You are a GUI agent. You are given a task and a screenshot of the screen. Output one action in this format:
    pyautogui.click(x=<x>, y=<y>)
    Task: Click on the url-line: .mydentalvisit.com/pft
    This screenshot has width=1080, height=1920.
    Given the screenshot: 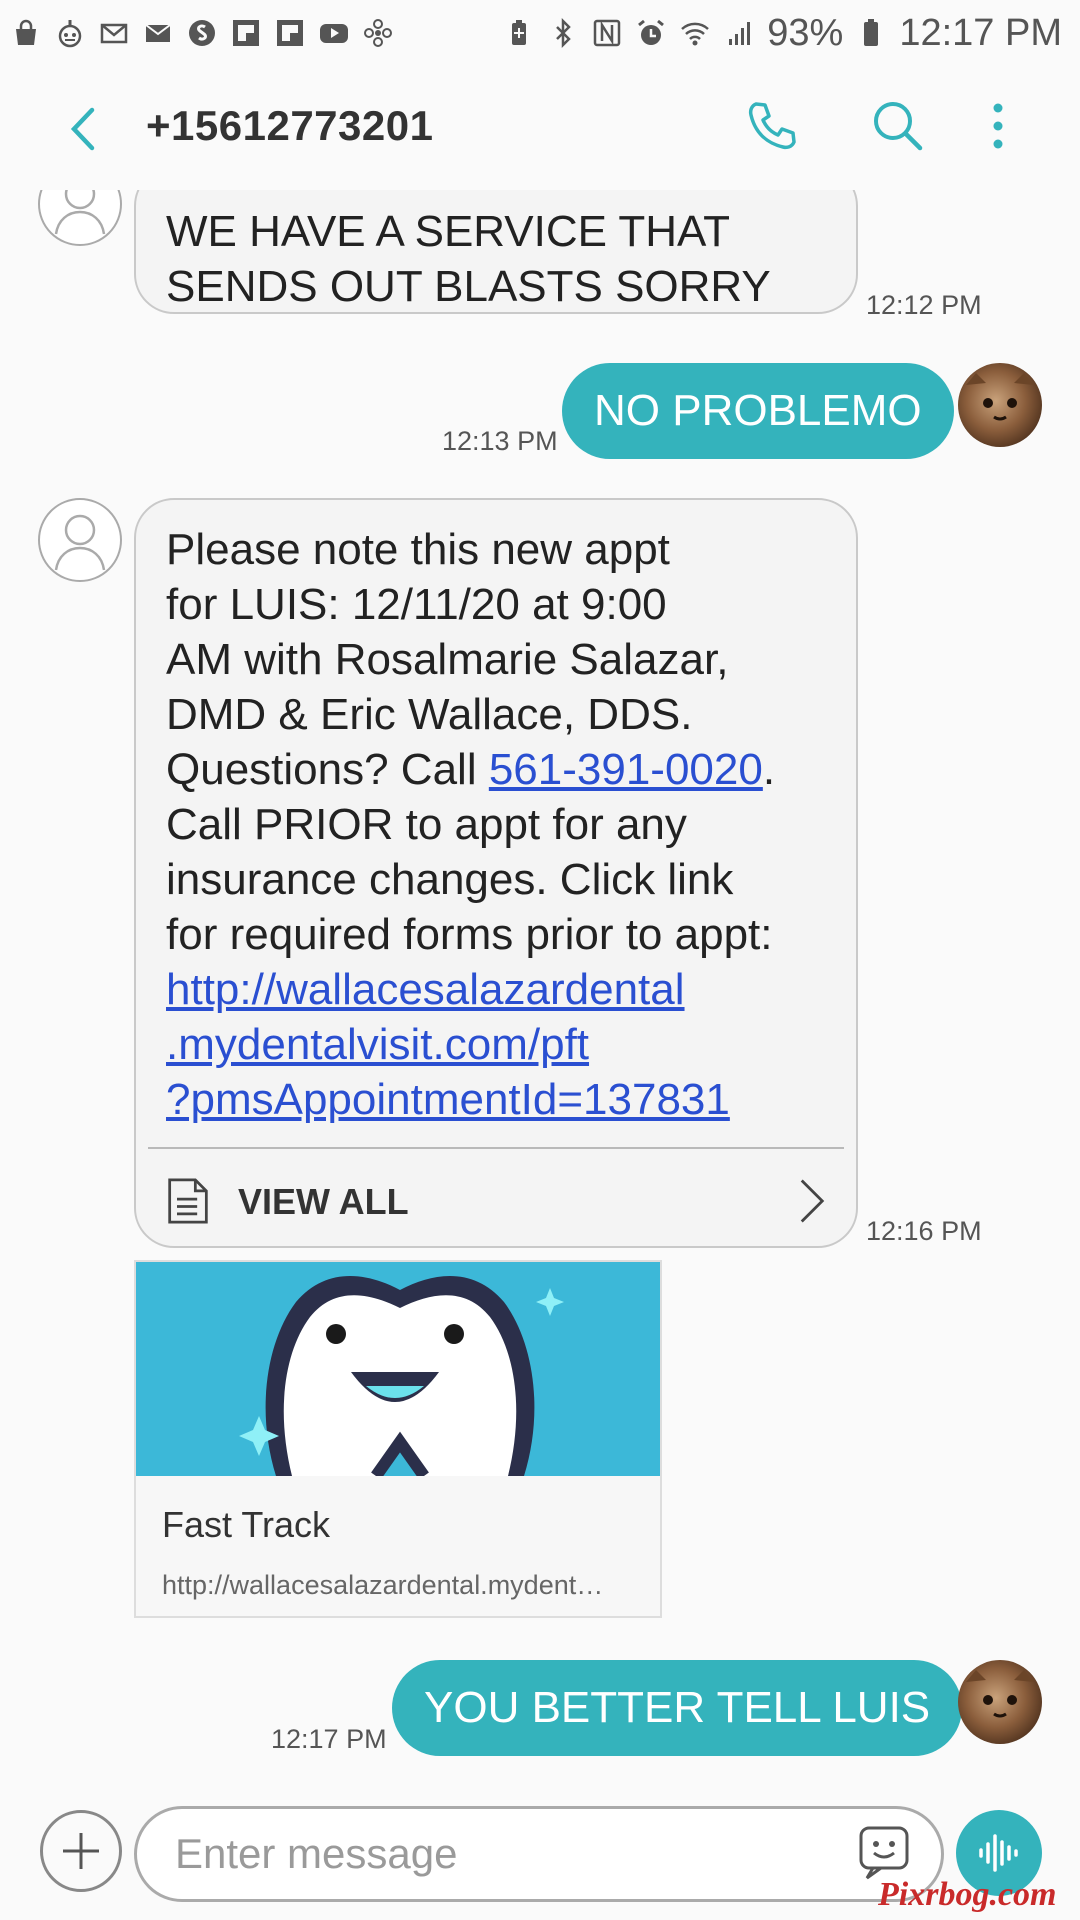 What is the action you would take?
    pyautogui.click(x=496, y=1044)
    